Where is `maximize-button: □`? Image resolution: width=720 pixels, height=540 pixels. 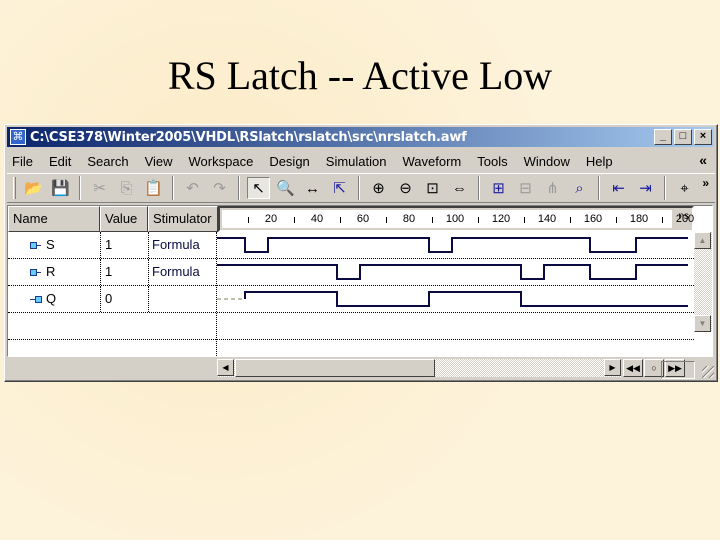 maximize-button: □ is located at coordinates (683, 137).